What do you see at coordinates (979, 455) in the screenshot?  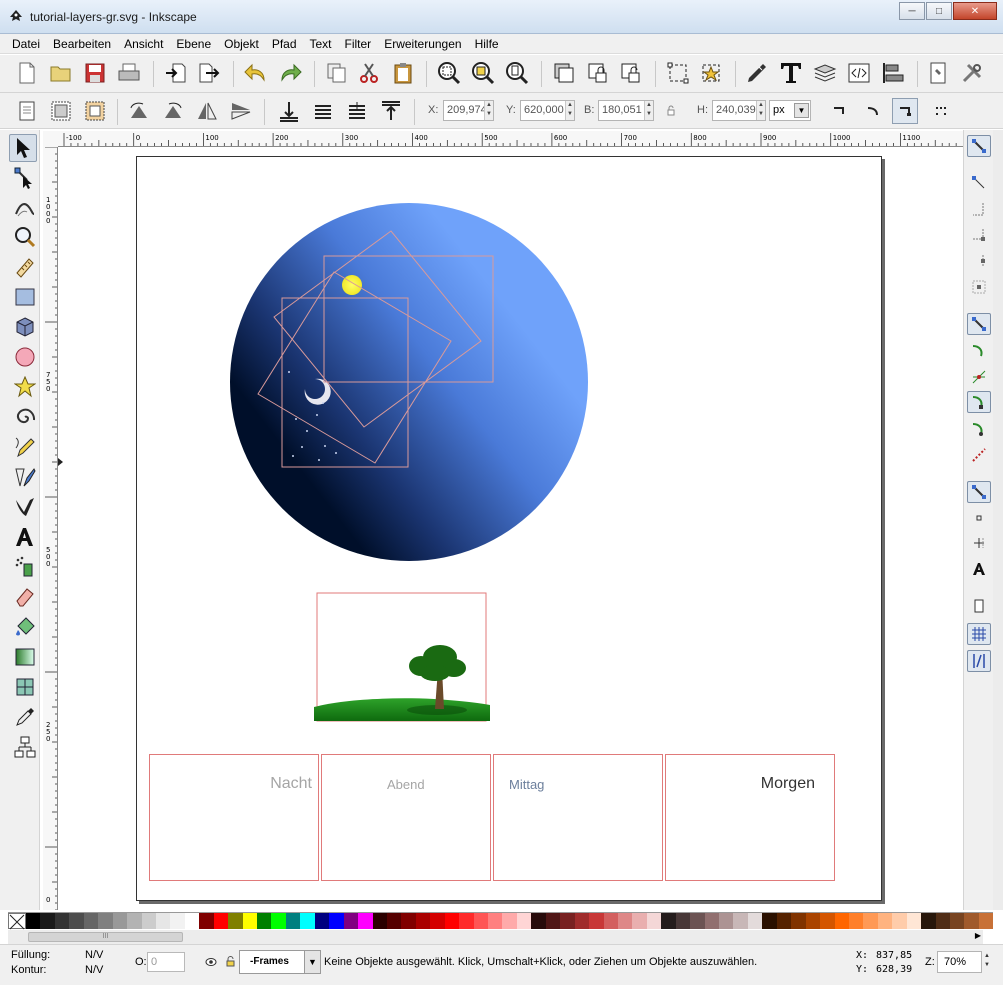 I see `snap-midpoints-toggle` at bounding box center [979, 455].